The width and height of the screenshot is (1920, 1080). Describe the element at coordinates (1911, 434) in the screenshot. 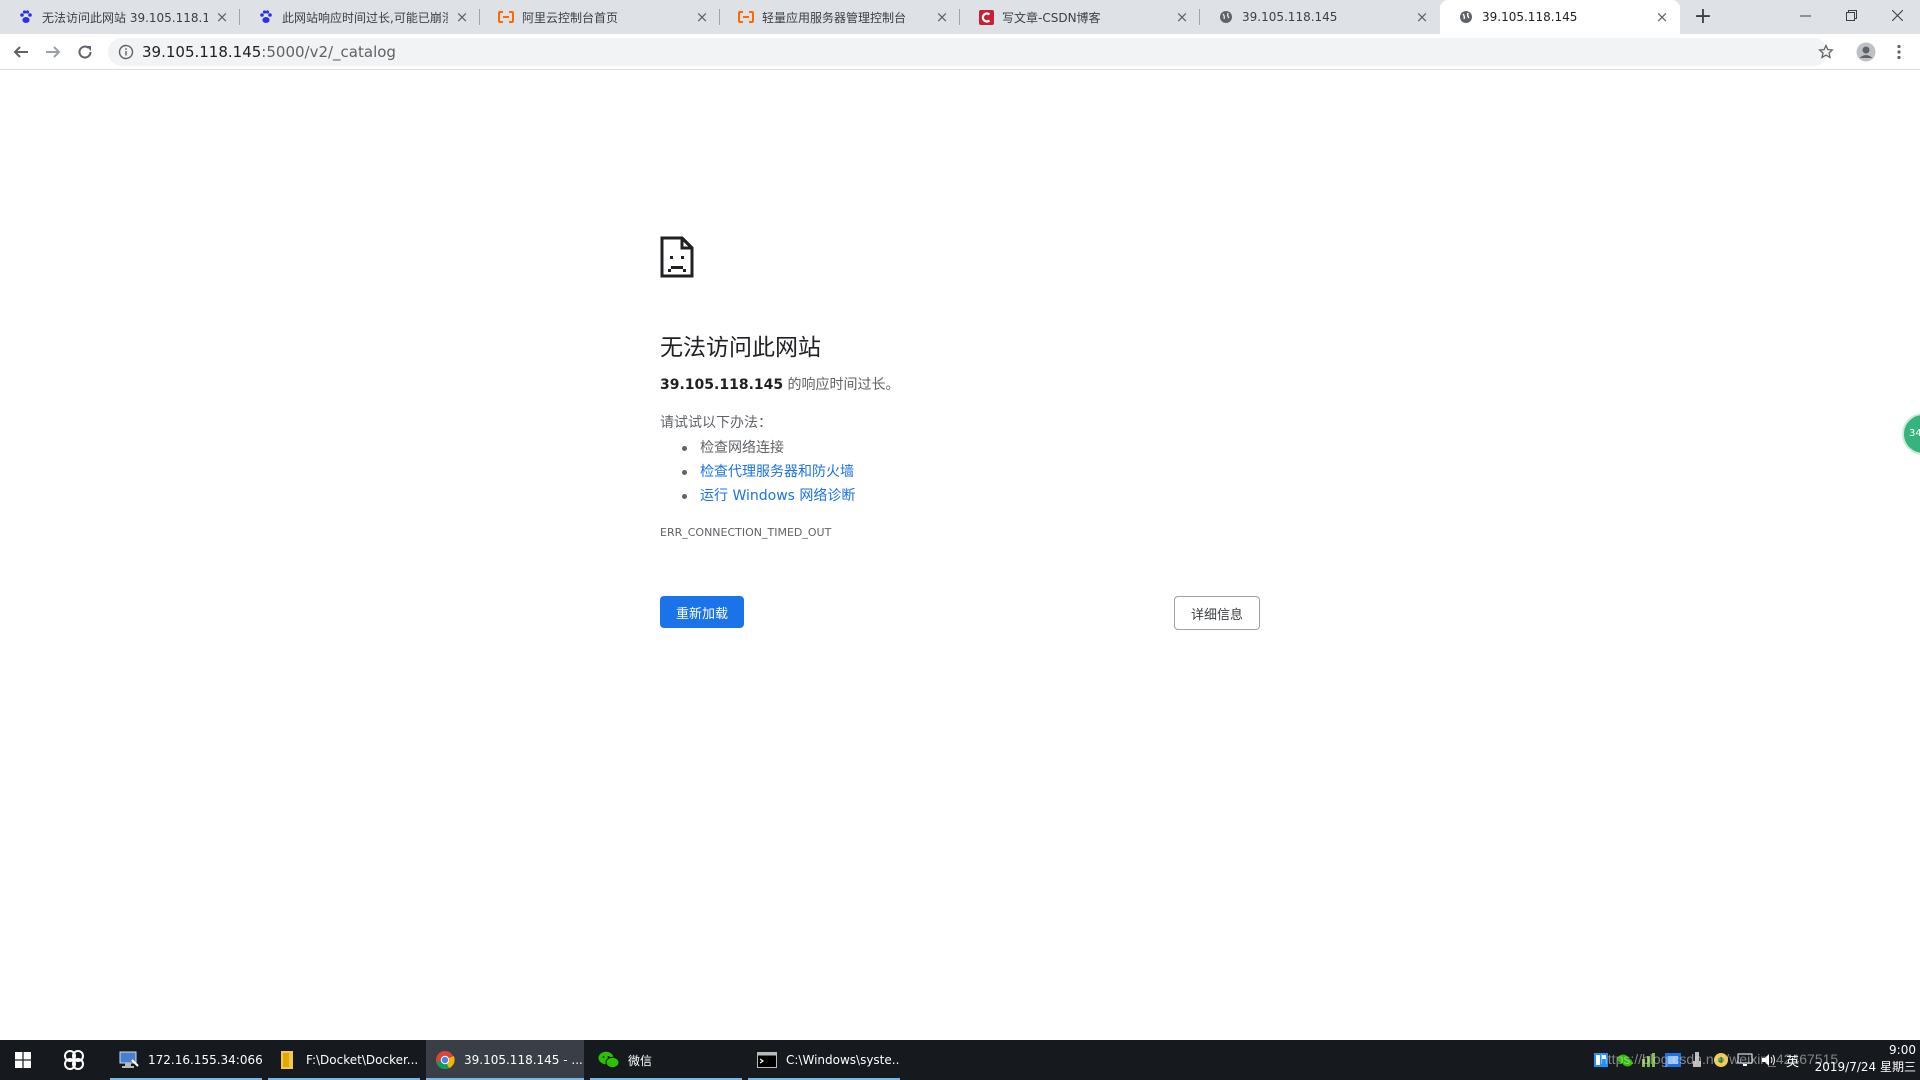

I see `floating-speed-badge: 34` at that location.